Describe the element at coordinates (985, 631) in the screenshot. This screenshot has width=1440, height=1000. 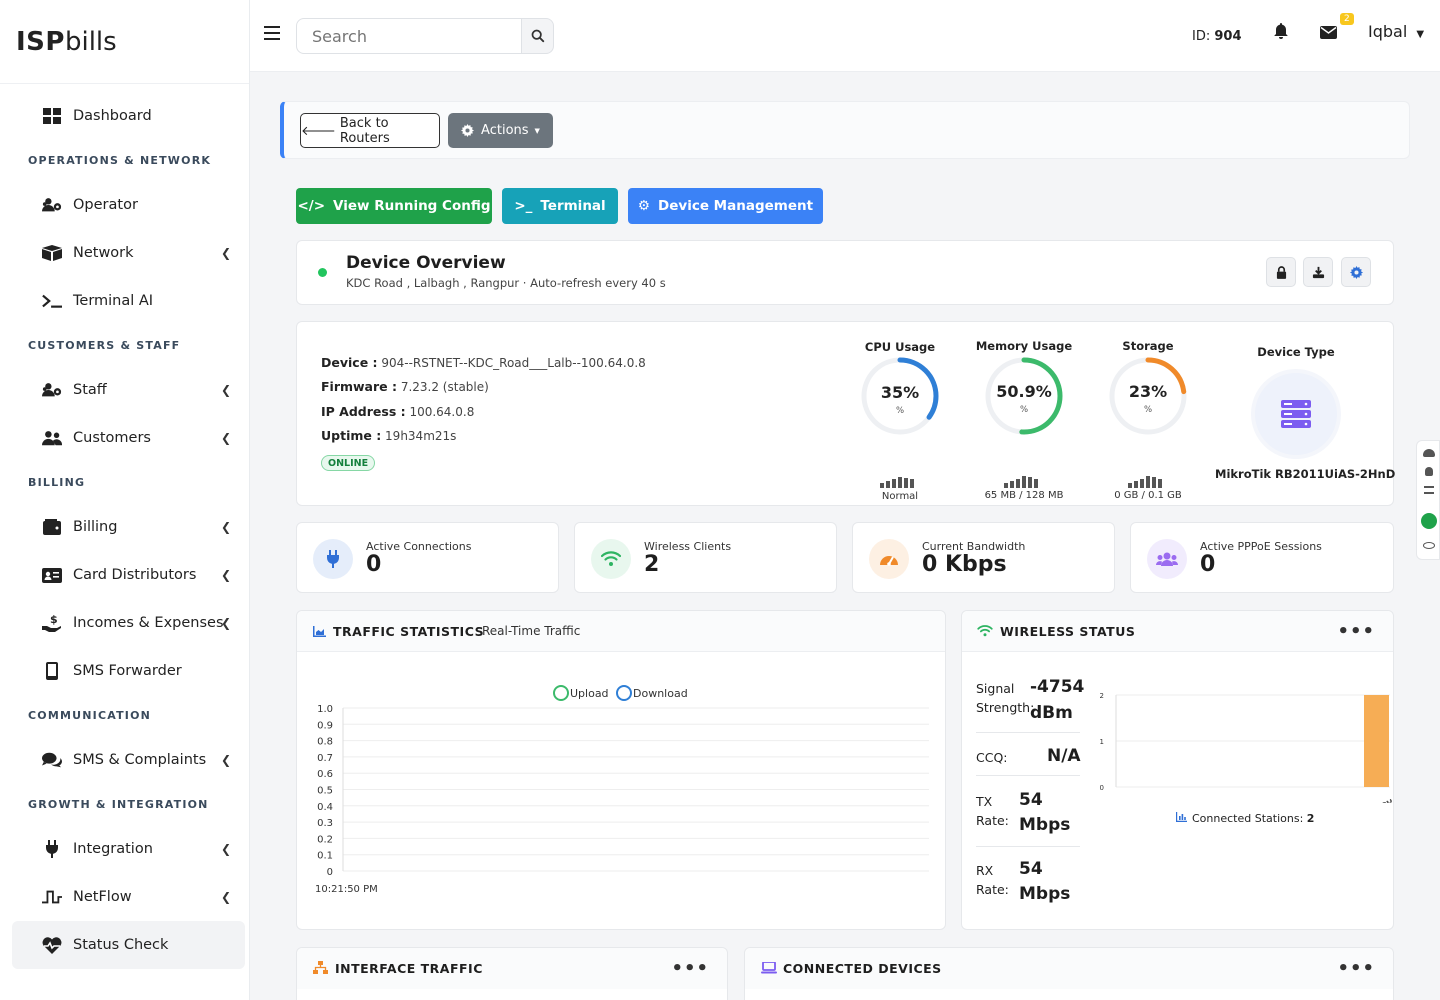
I see `wifi-icon` at that location.